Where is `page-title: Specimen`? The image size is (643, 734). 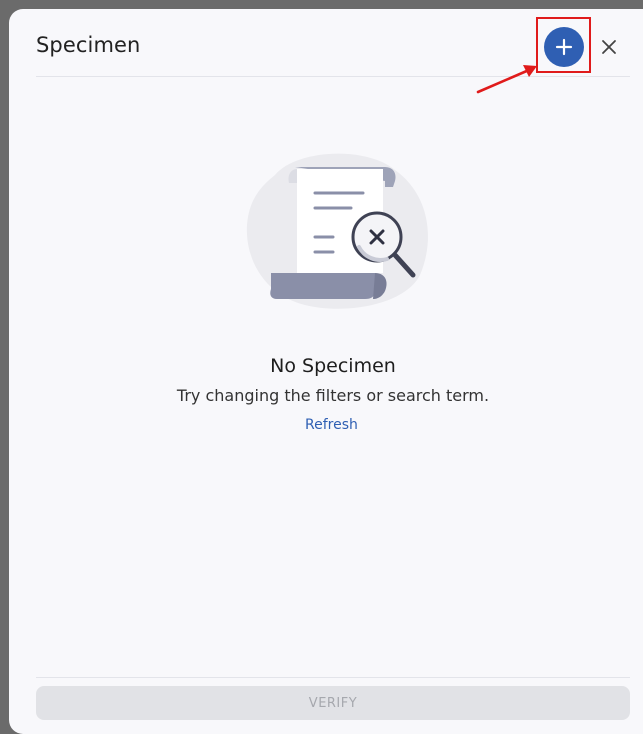 page-title: Specimen is located at coordinates (88, 45).